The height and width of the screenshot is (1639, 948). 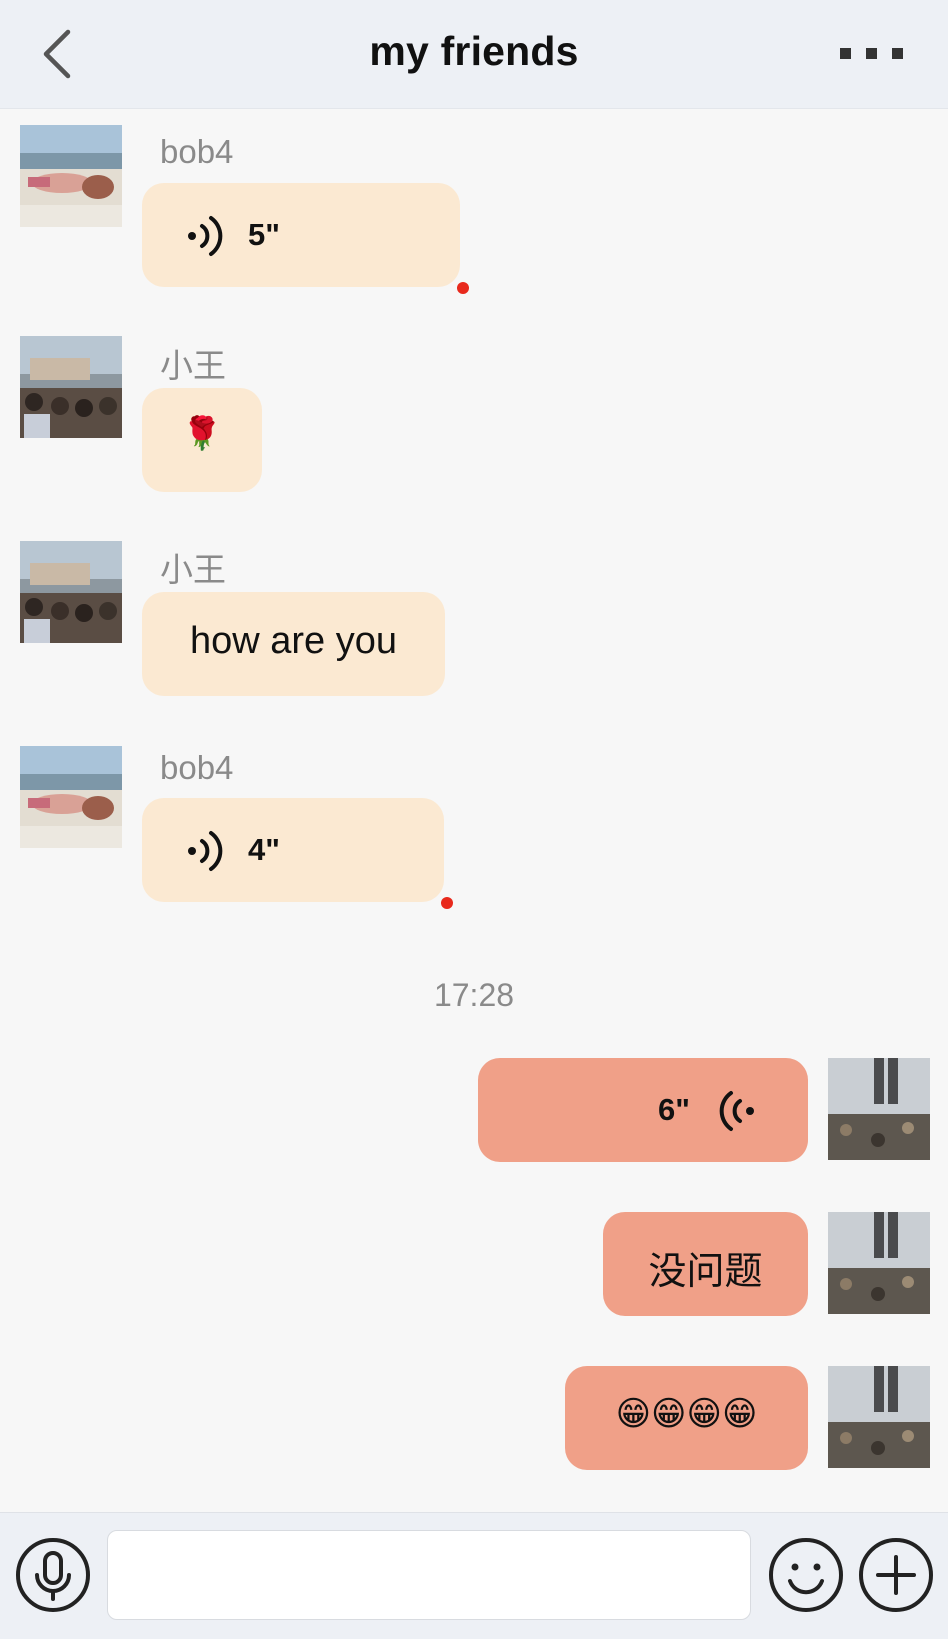 I want to click on text-message-bubble: how are you, so click(x=293, y=644).